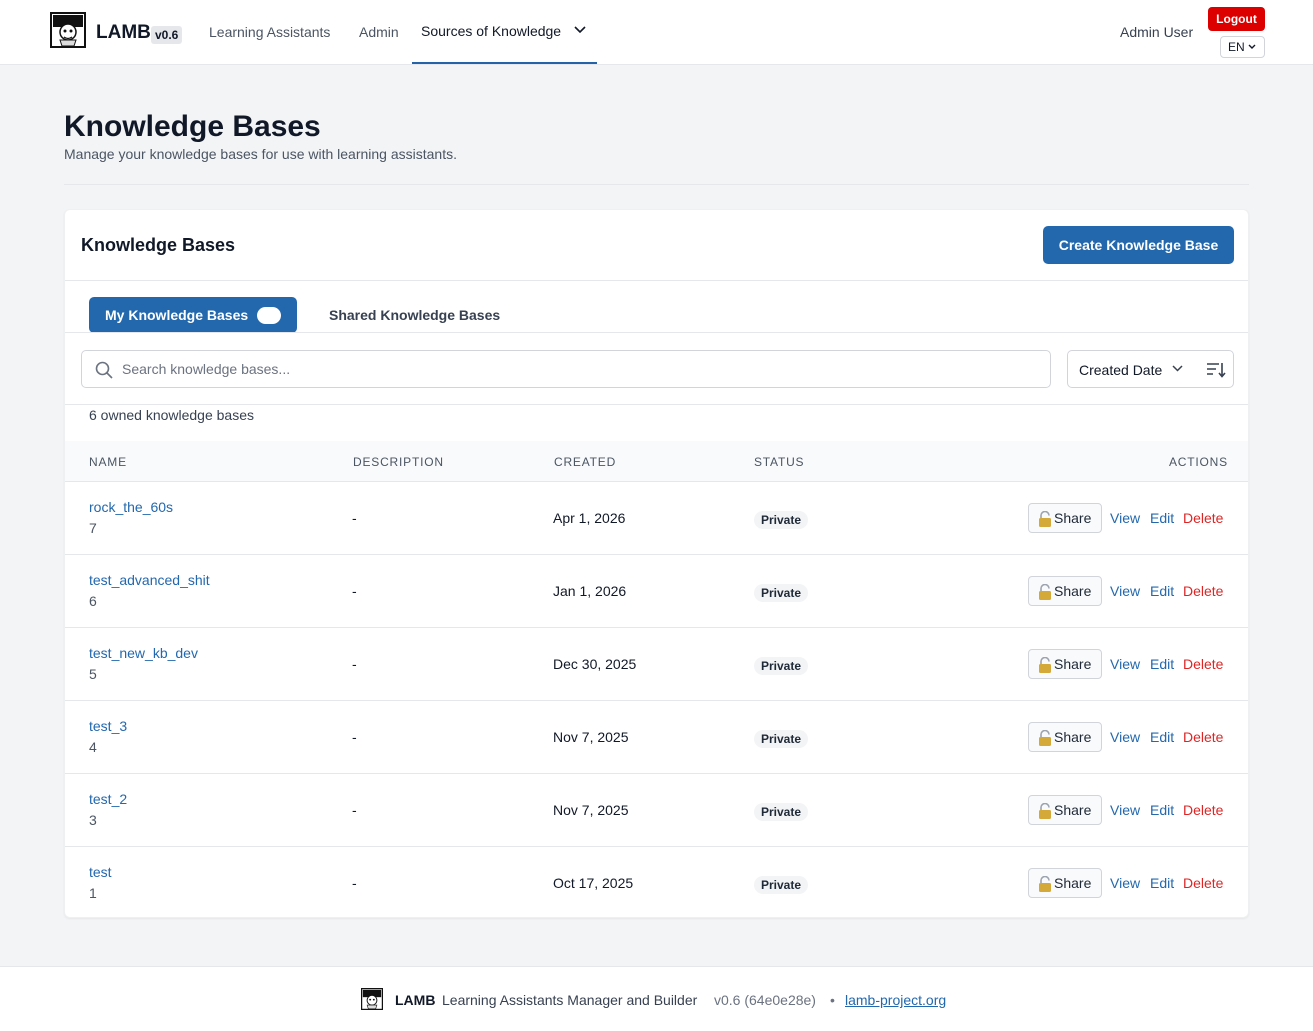 The height and width of the screenshot is (1031, 1313). What do you see at coordinates (93, 674) in the screenshot?
I see `kb-id: 5` at bounding box center [93, 674].